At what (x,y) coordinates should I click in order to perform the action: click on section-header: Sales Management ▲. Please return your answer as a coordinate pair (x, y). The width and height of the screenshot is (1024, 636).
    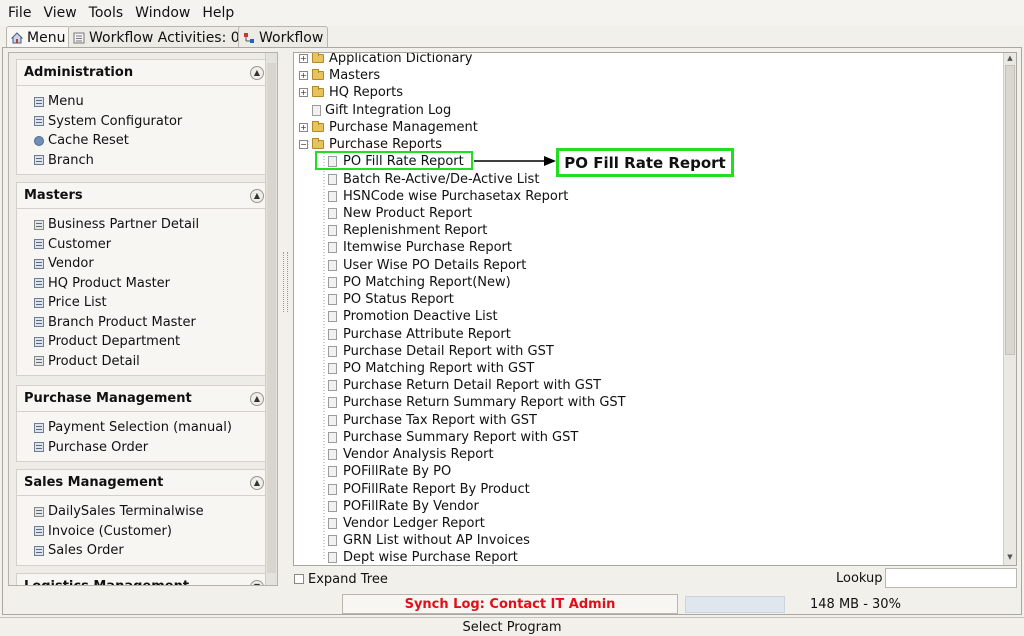
    Looking at the image, I should click on (144, 483).